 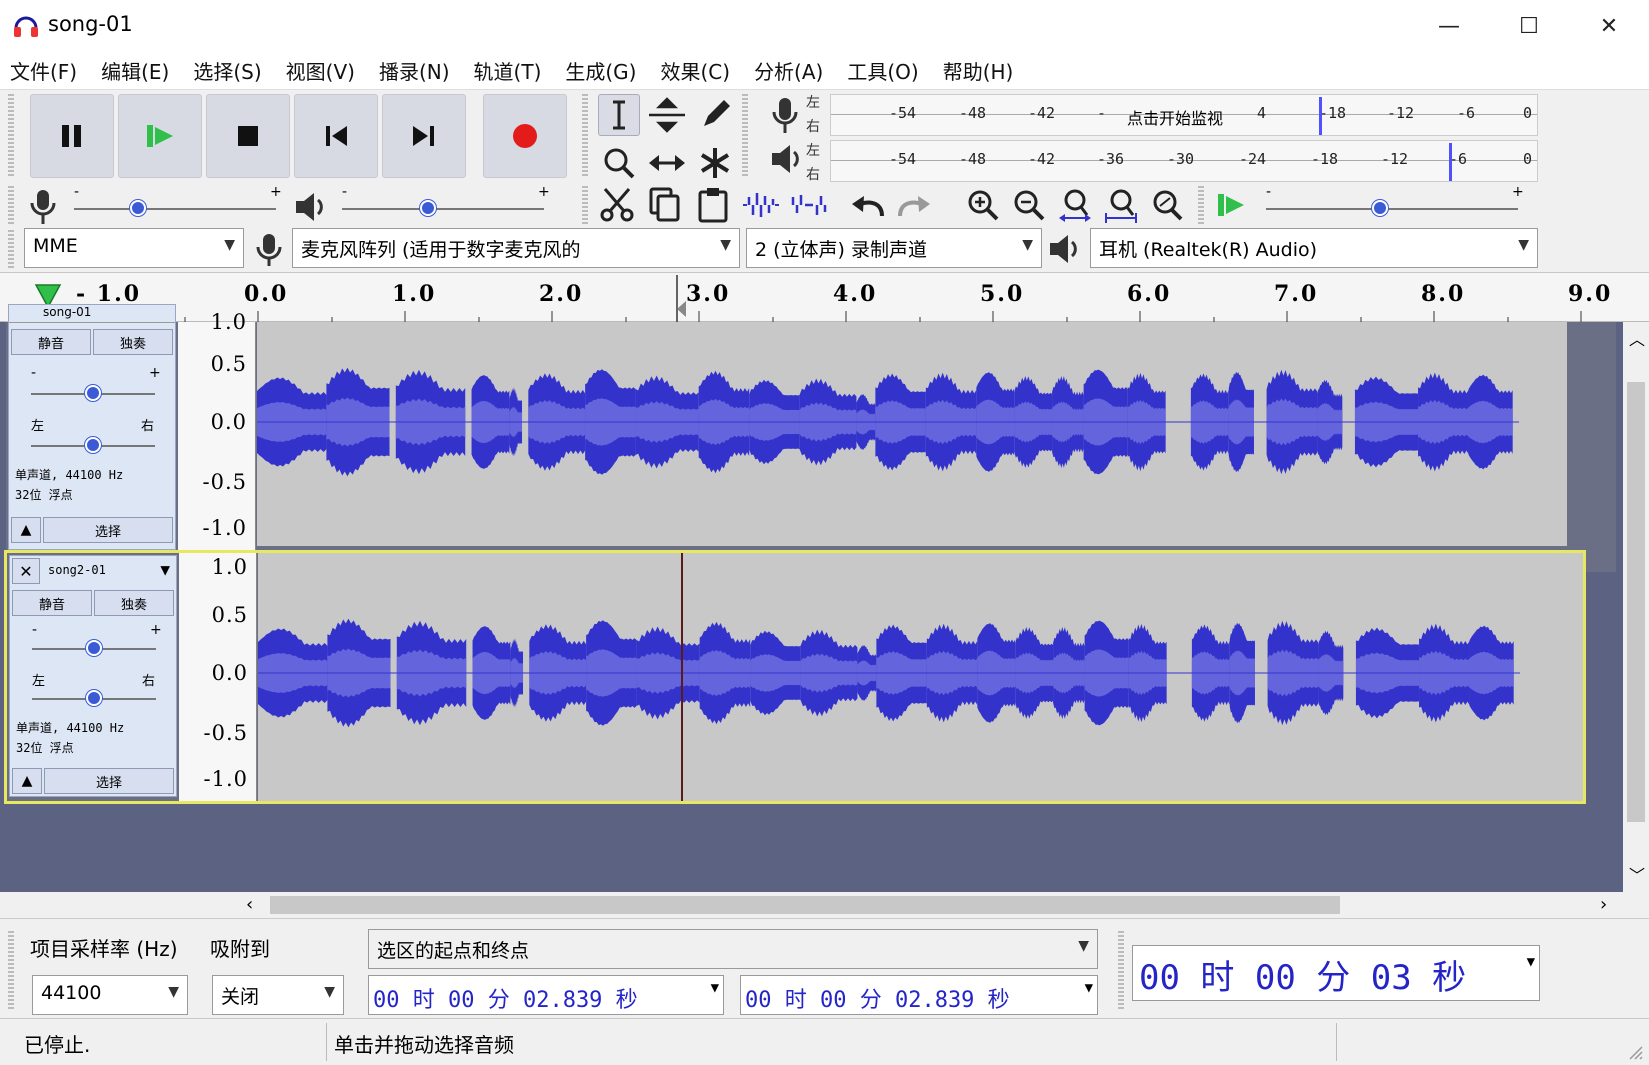 I want to click on project-rate-select: 44100▼, so click(x=110, y=995).